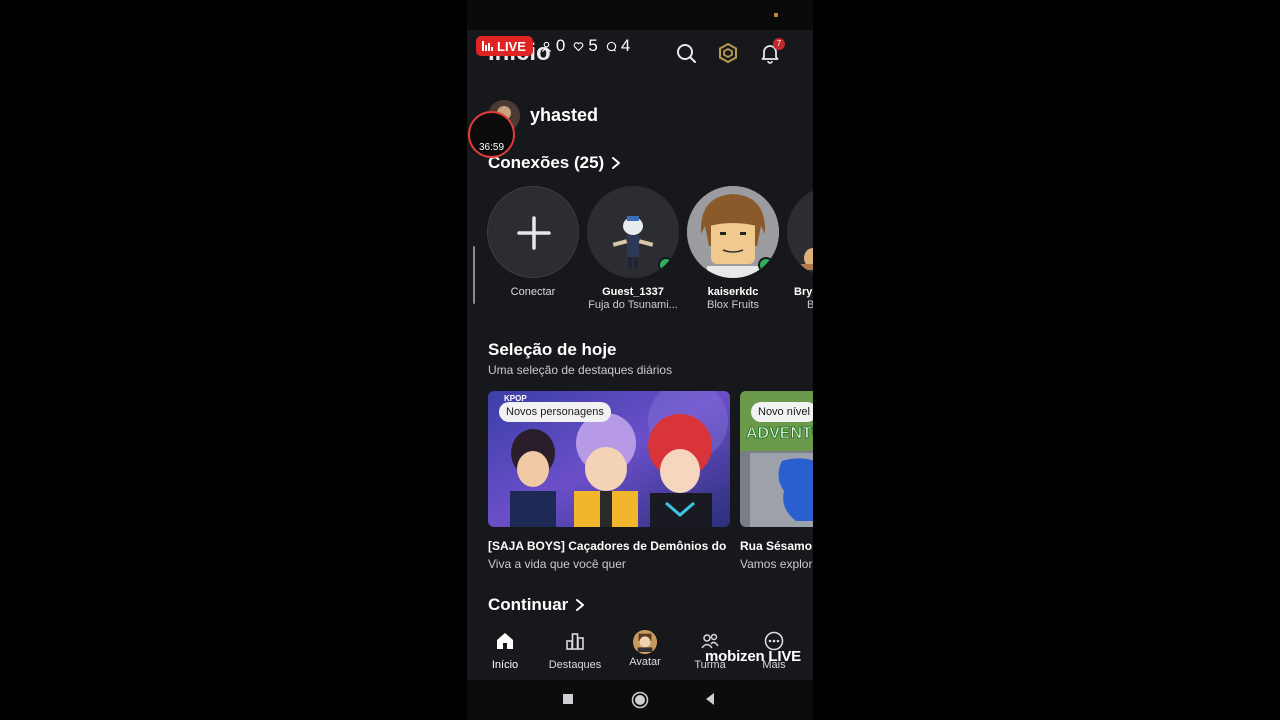 This screenshot has width=1280, height=720. Describe the element at coordinates (753, 656) in the screenshot. I see `recorder-watermark: mobizen LIVE` at that location.